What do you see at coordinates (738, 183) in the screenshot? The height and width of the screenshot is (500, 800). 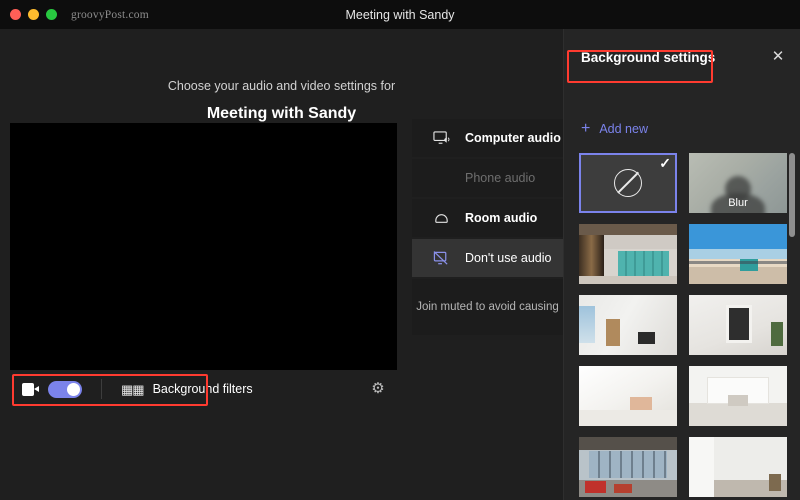 I see `background-thumb-blur: Blur` at bounding box center [738, 183].